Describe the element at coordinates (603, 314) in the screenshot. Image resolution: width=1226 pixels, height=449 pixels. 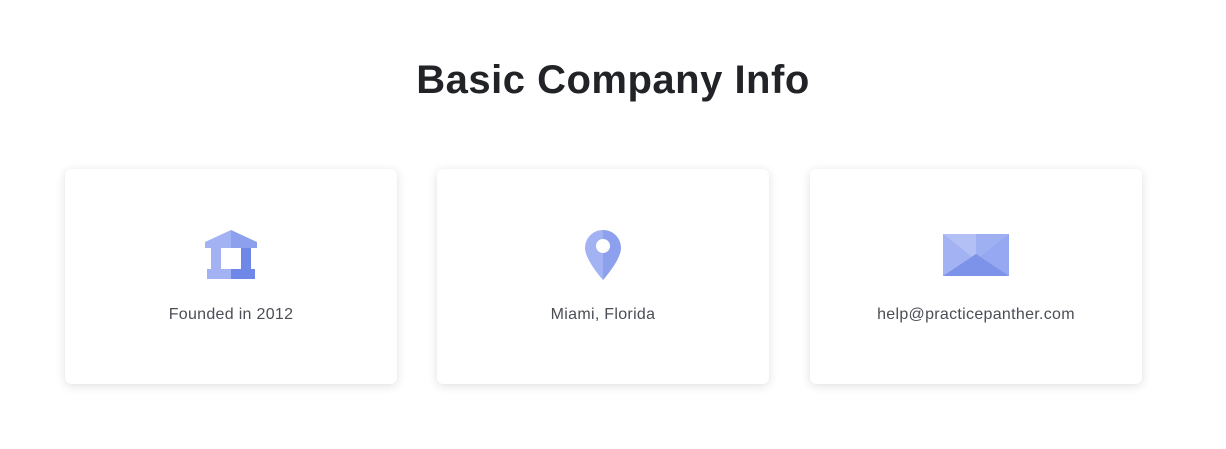
I see `location-text: Miami, Florida` at that location.